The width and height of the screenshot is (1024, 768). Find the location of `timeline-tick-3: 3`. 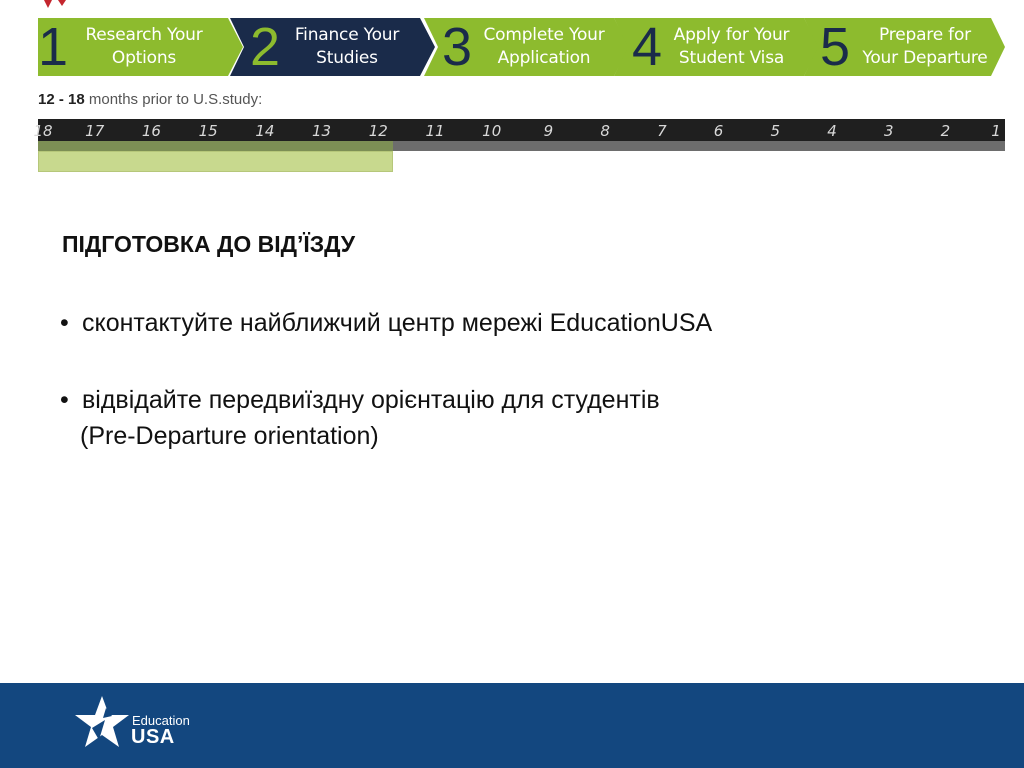

timeline-tick-3: 3 is located at coordinates (888, 131).